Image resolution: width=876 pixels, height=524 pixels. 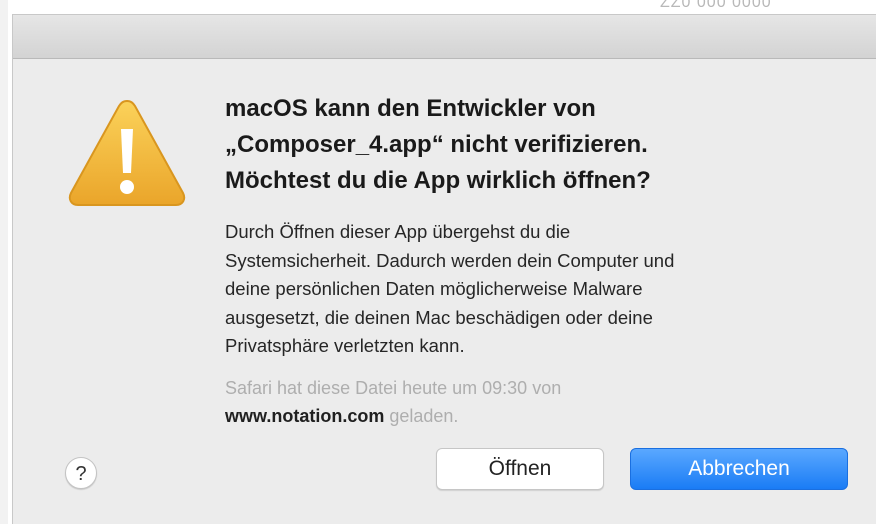 I want to click on dialog-titlebar, so click(x=444, y=37).